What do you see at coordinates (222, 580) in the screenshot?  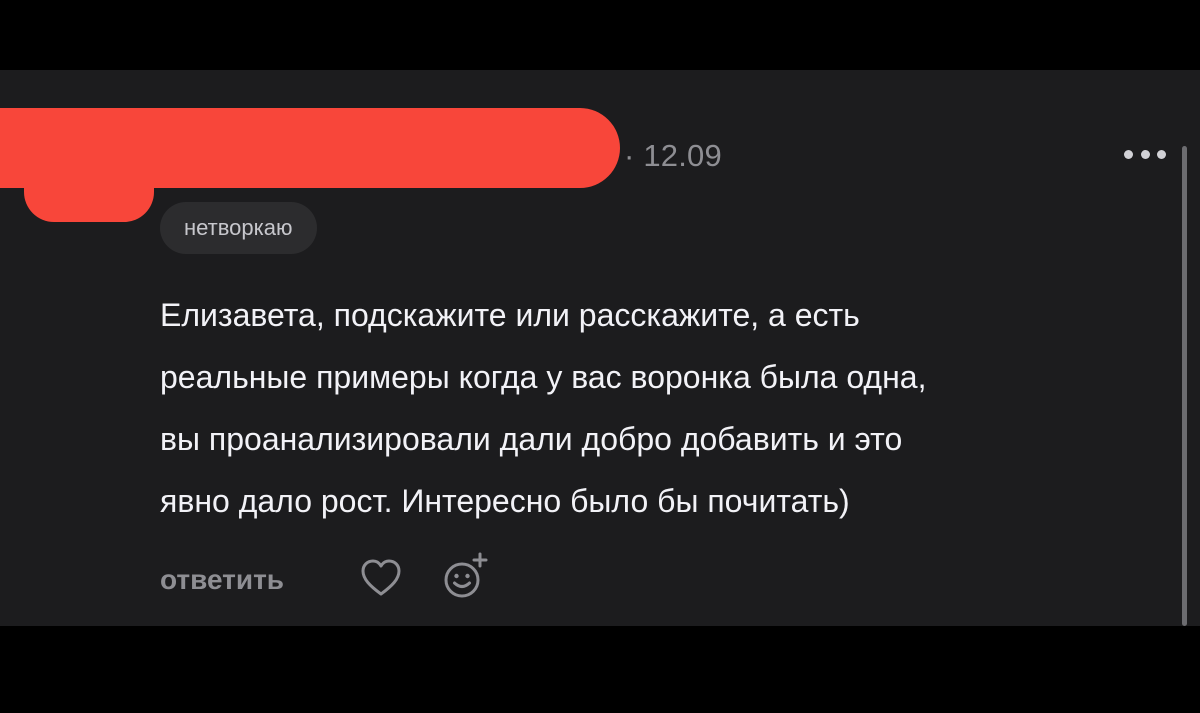 I see `reply-button: ответить` at bounding box center [222, 580].